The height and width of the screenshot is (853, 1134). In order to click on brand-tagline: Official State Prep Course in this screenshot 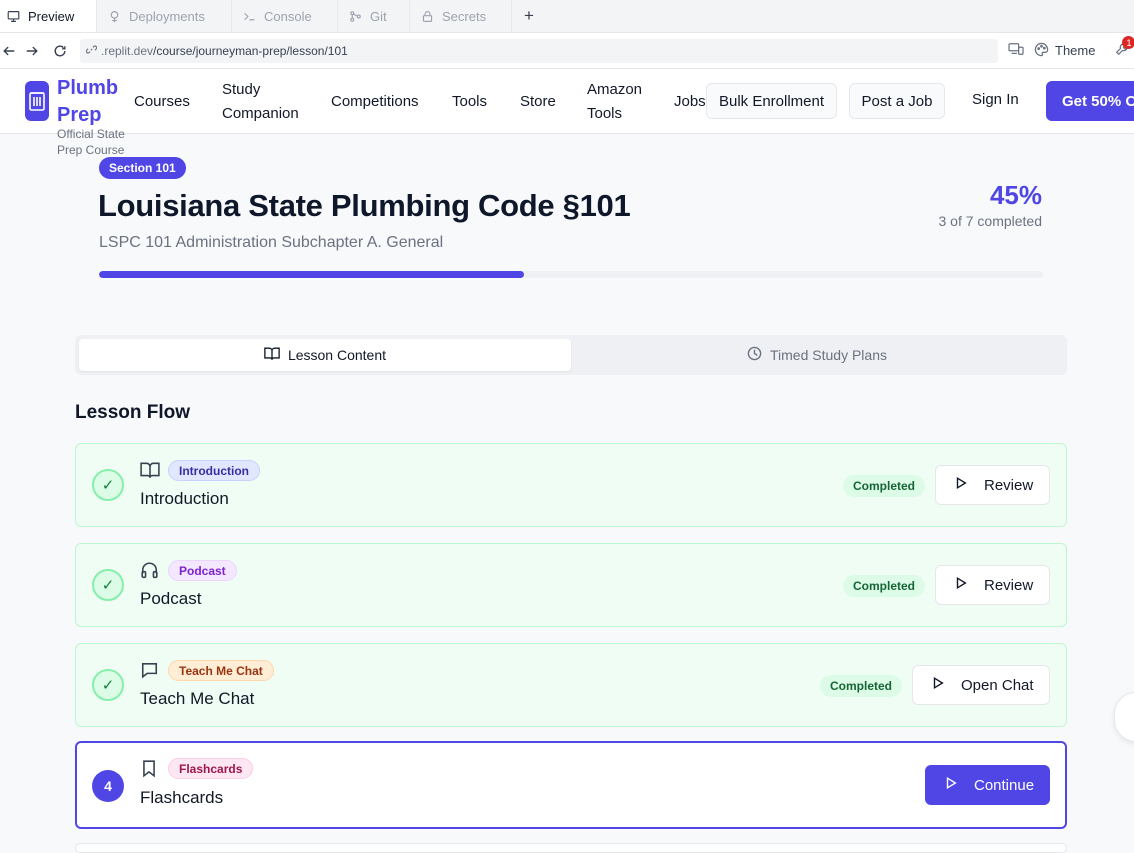, I will do `click(91, 142)`.